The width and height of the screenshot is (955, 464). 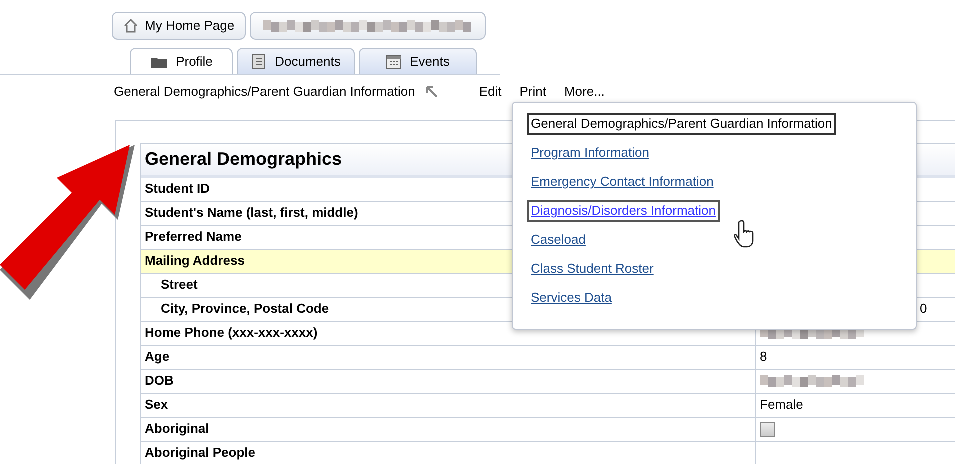 What do you see at coordinates (177, 429) in the screenshot?
I see `field-label: Aboriginal` at bounding box center [177, 429].